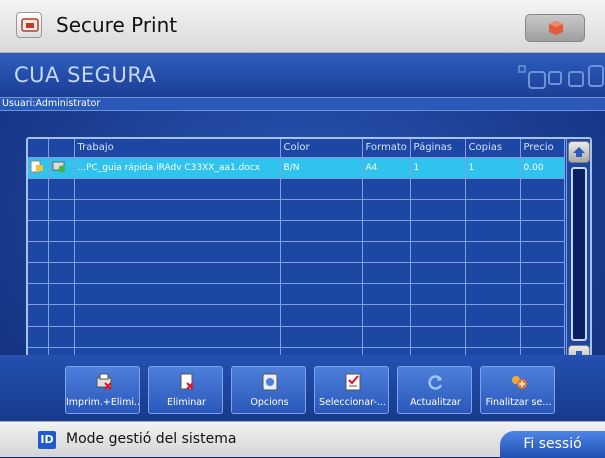  What do you see at coordinates (438, 148) in the screenshot?
I see `col-header-paginas: Páginas` at bounding box center [438, 148].